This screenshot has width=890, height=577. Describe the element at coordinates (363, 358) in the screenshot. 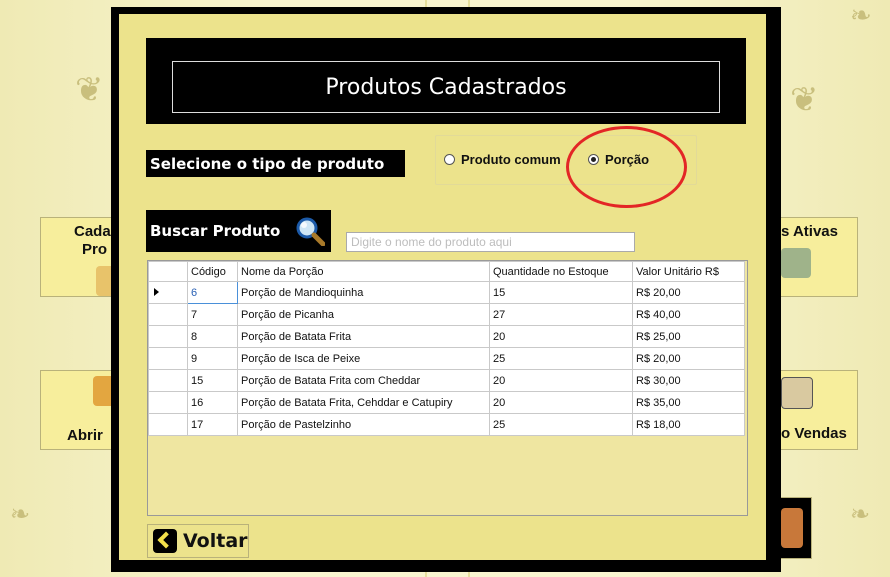

I see `cell-name: Porção de Isca de Peixe` at that location.